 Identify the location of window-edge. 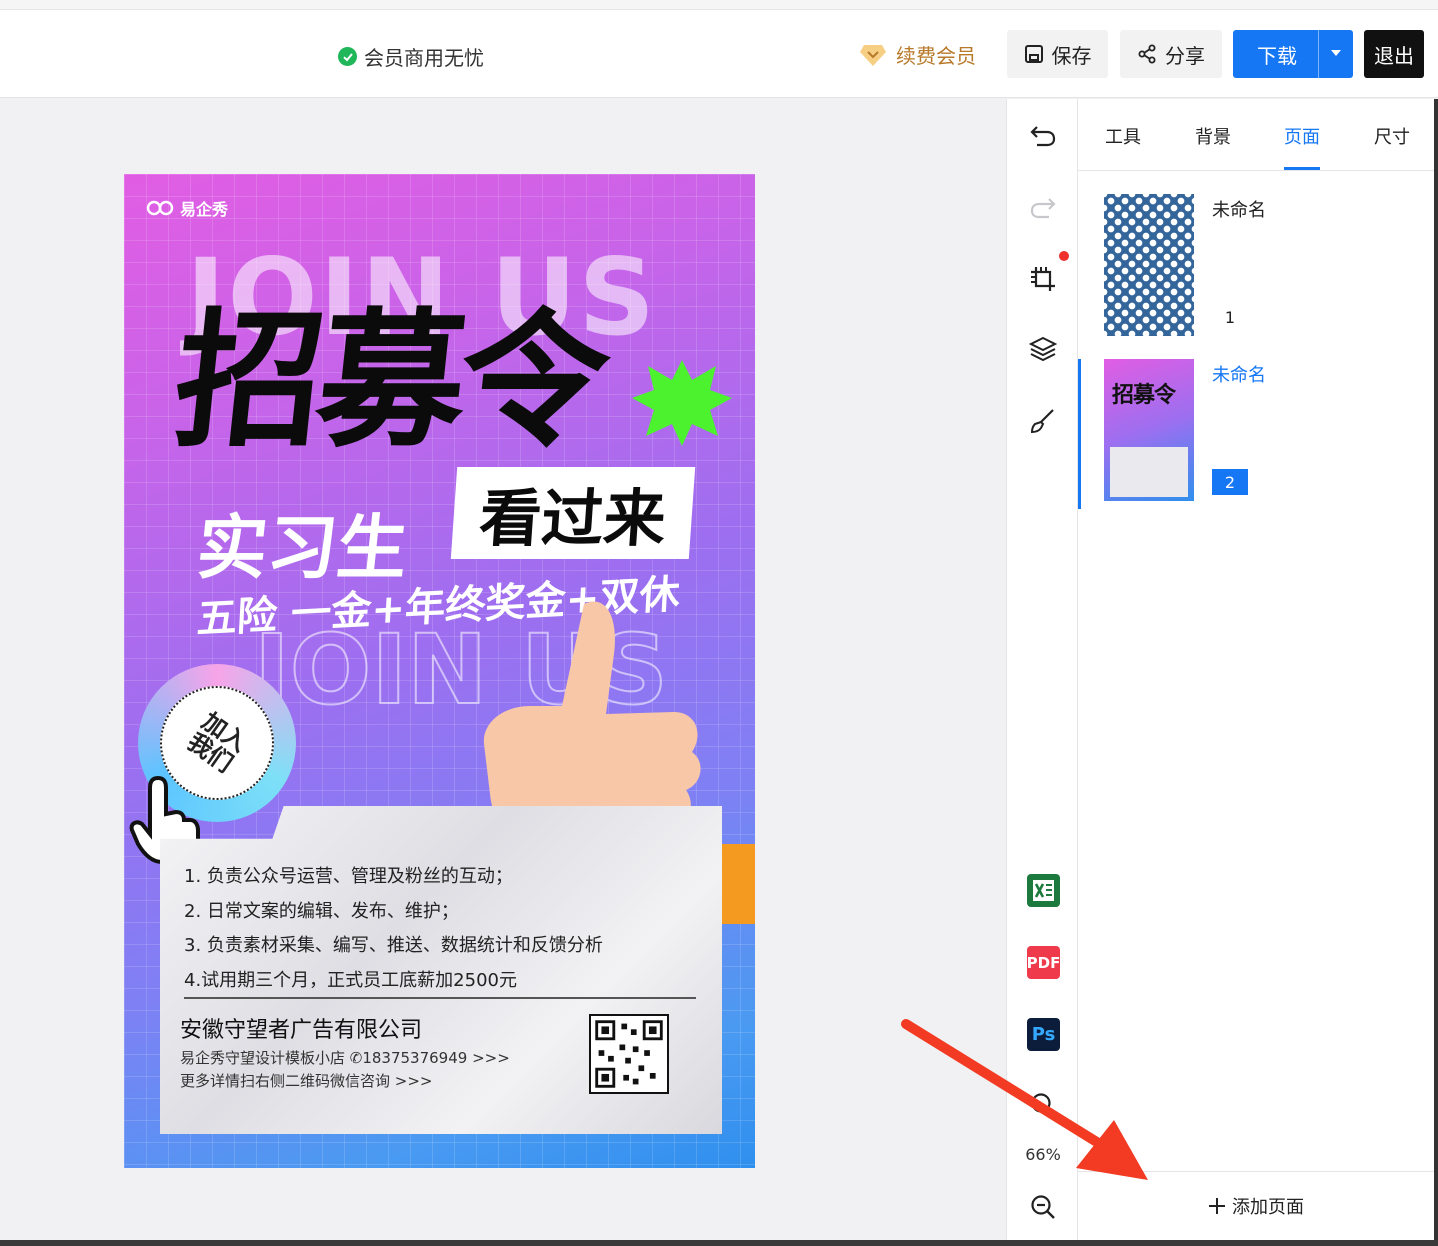
(1436, 669).